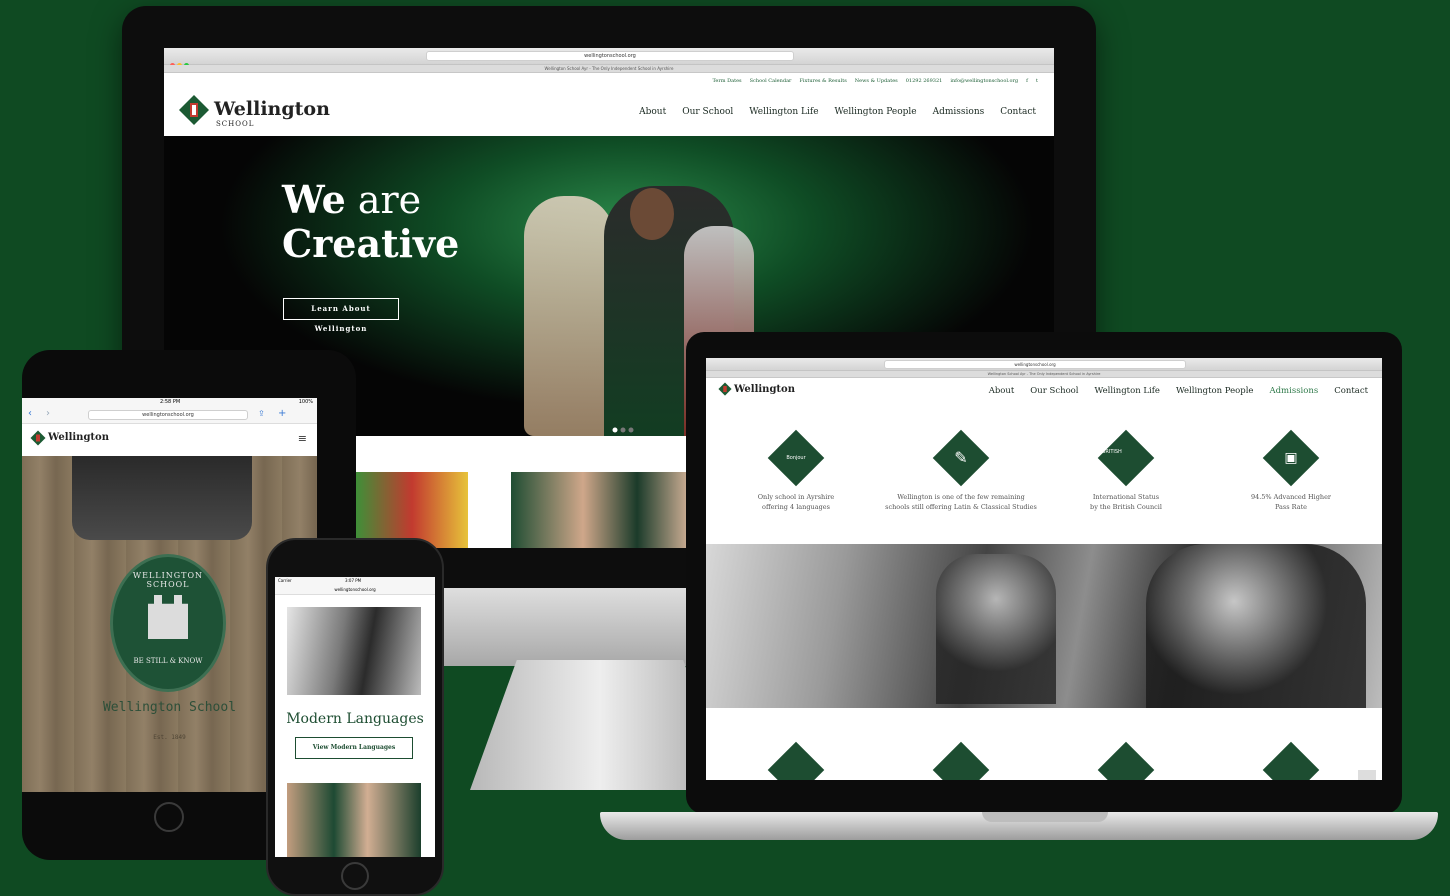  What do you see at coordinates (341, 315) in the screenshot?
I see `learn-about-button: Learn About Wellington` at bounding box center [341, 315].